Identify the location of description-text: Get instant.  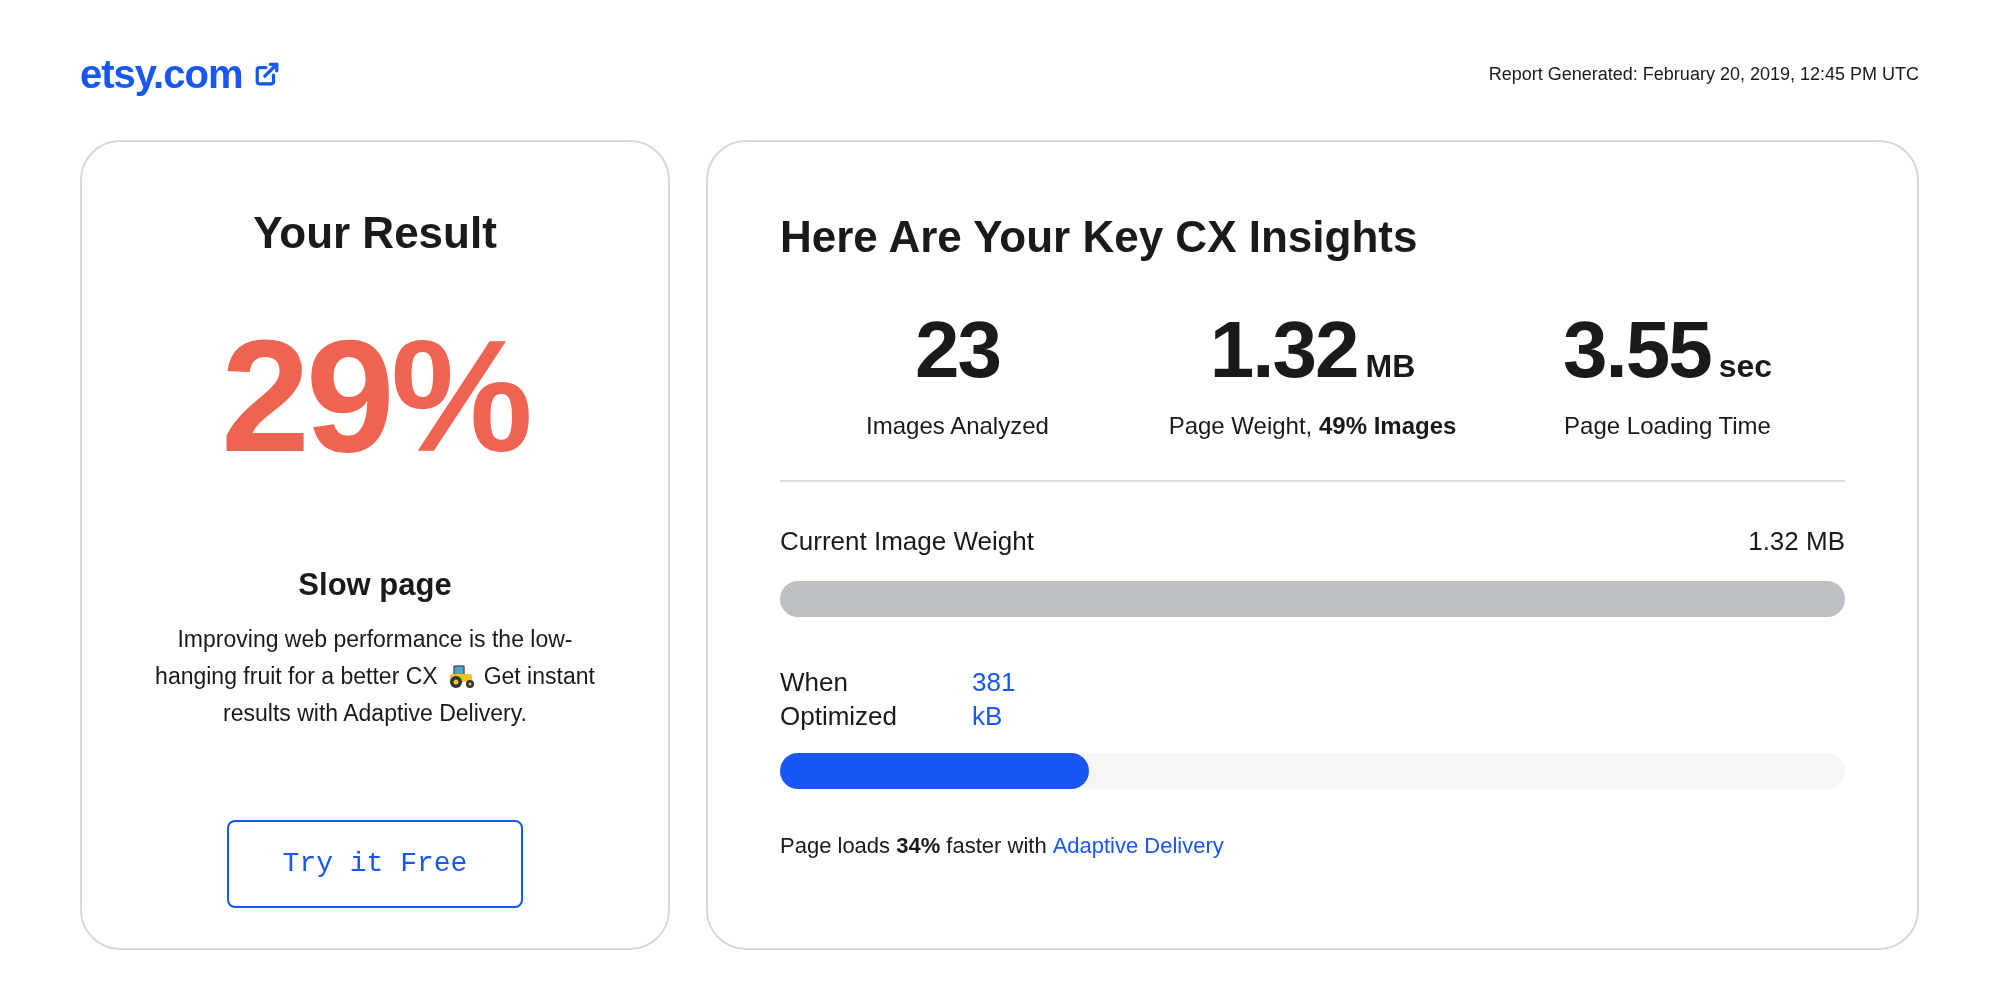
(539, 676).